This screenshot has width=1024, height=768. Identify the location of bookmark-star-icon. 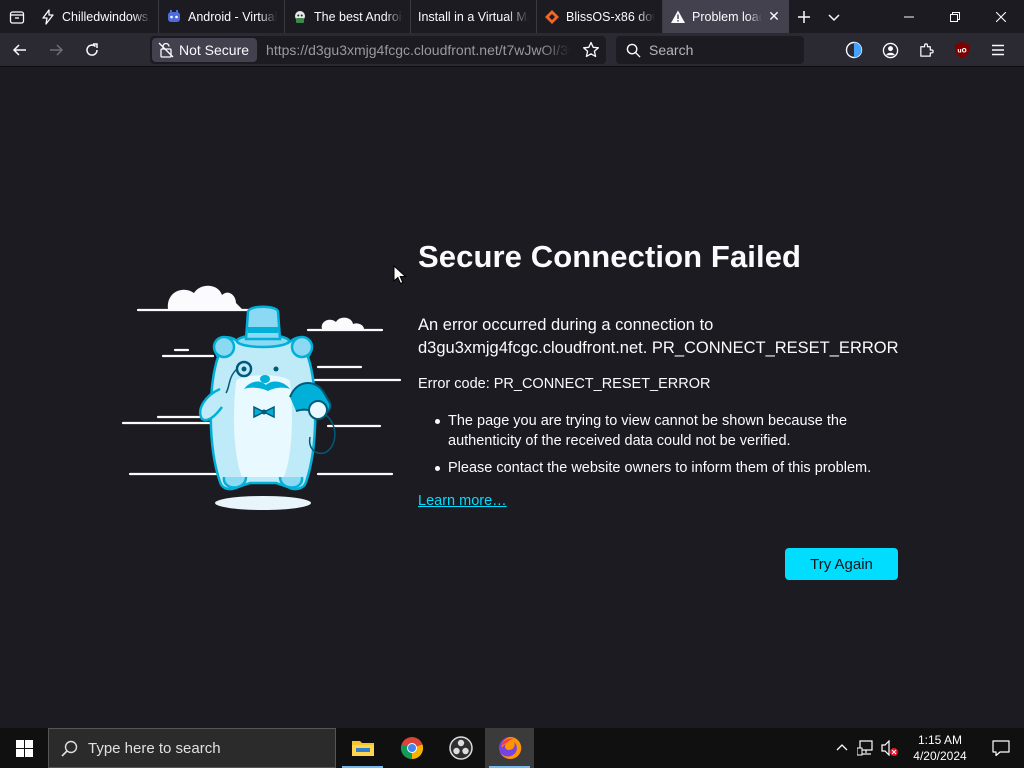
(591, 52).